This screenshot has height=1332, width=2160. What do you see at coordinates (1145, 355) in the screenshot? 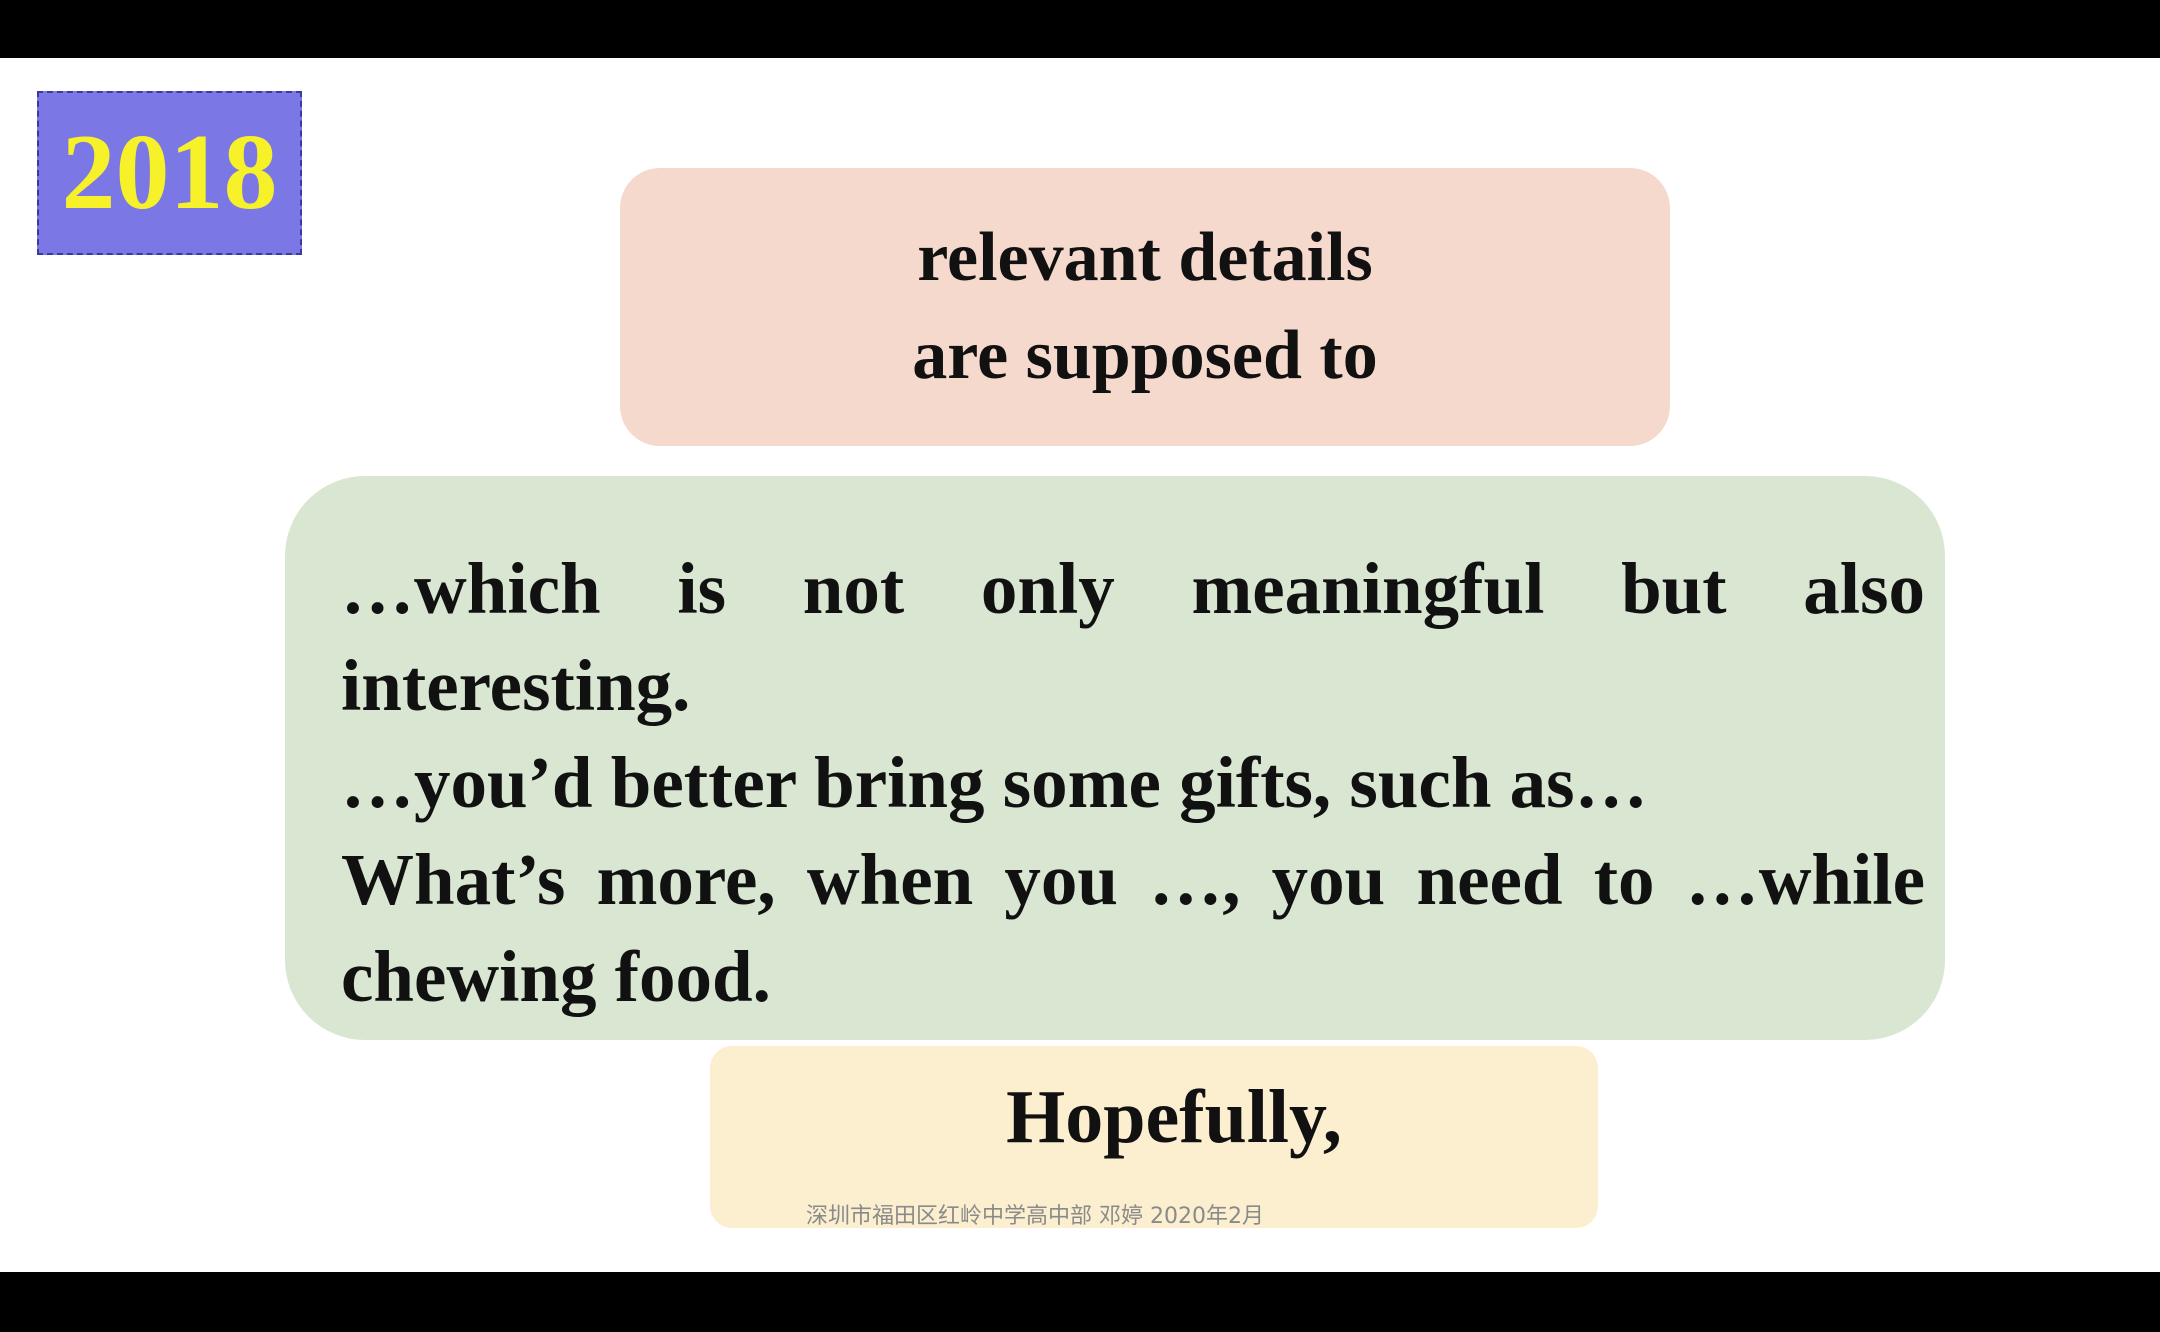
I see `prompt-line-2: are supposed to` at bounding box center [1145, 355].